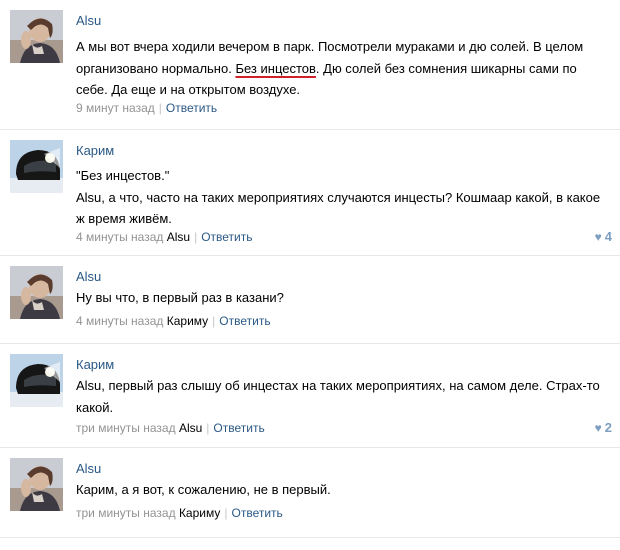 The width and height of the screenshot is (620, 550). Describe the element at coordinates (275, 68) in the screenshot. I see `underlined-phrase: Без инцестов` at that location.